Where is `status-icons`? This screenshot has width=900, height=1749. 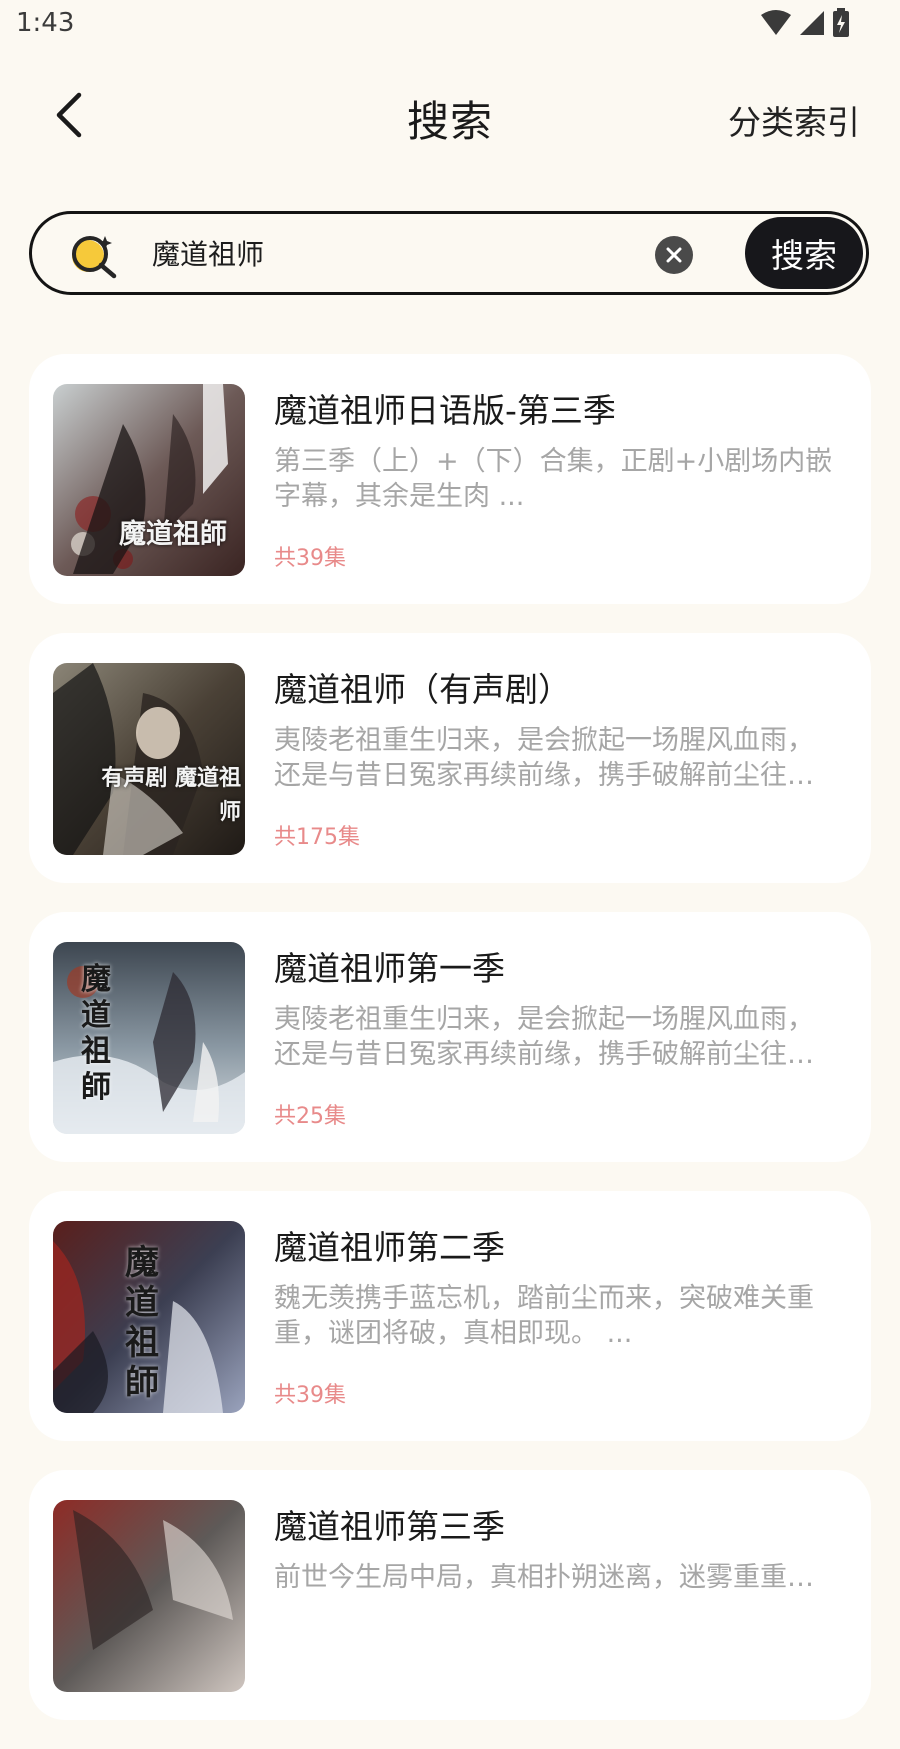
status-icons is located at coordinates (805, 23).